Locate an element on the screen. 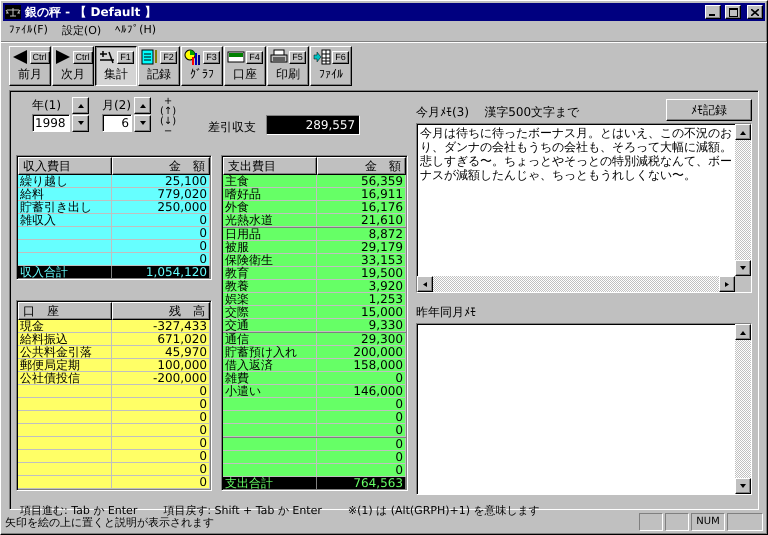 The height and width of the screenshot is (535, 768). table-cell: 200,000 is located at coordinates (361, 352).